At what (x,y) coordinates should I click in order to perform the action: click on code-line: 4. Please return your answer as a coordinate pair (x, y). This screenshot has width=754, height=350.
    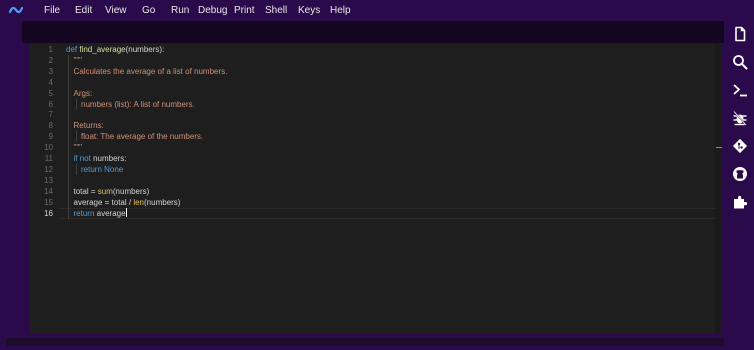
    Looking at the image, I should click on (375, 82).